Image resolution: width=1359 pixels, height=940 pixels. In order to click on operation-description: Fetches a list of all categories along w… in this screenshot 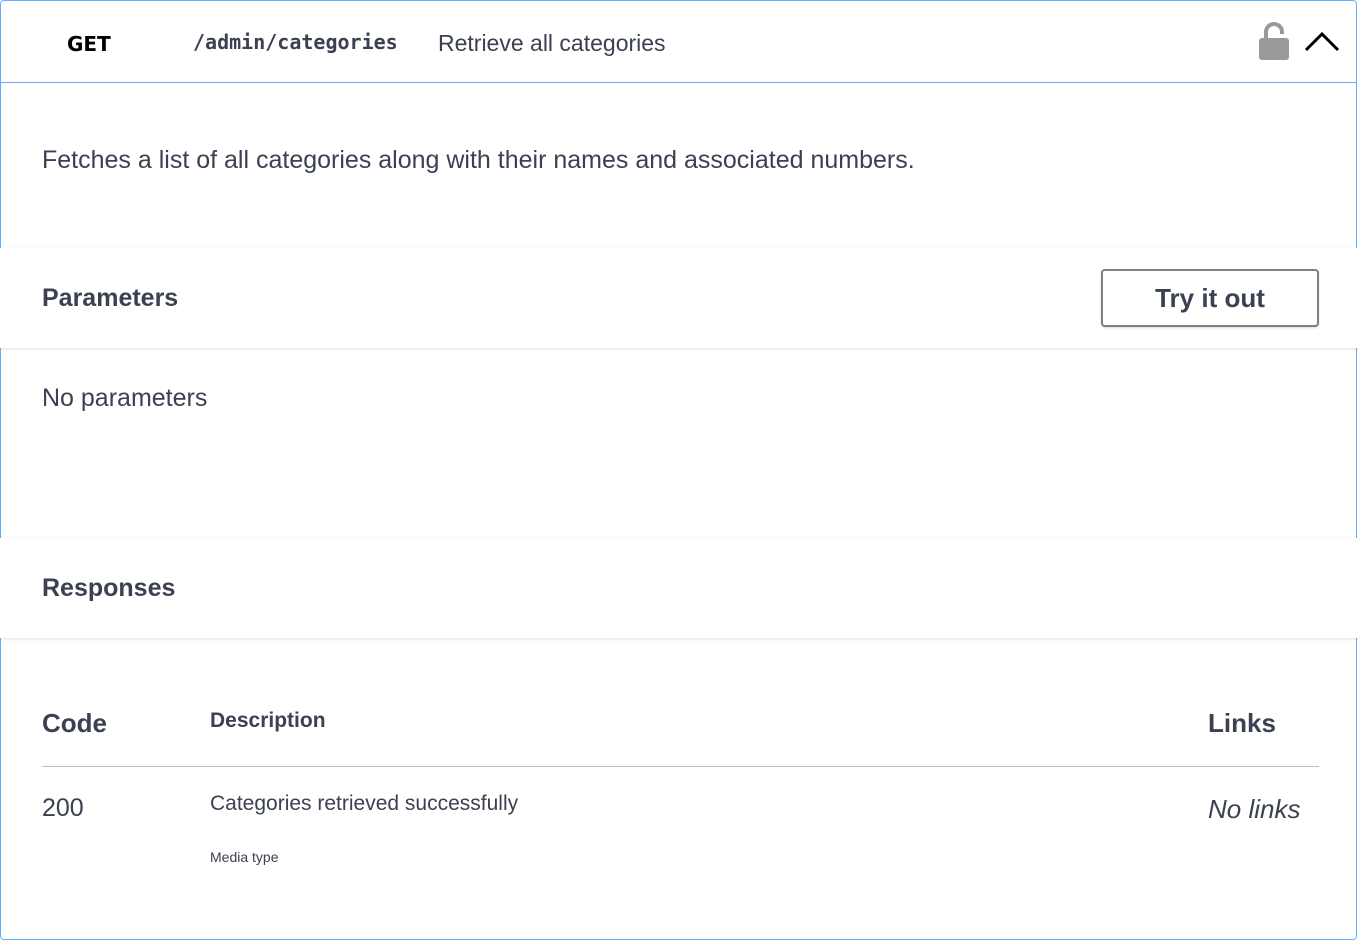, I will do `click(478, 160)`.